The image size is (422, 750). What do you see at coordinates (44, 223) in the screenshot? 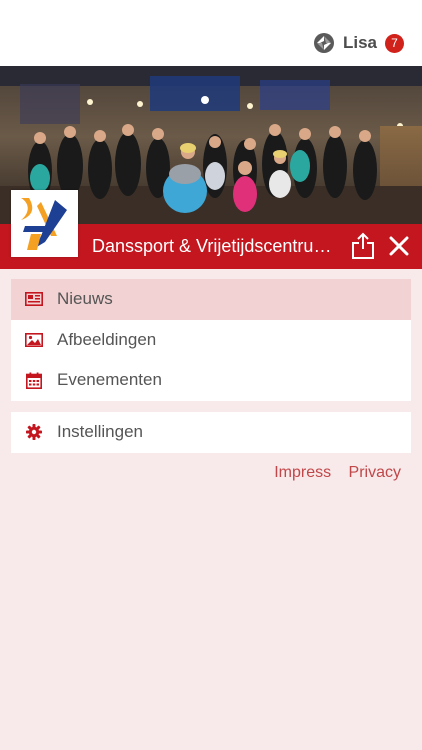
I see `club-logo` at bounding box center [44, 223].